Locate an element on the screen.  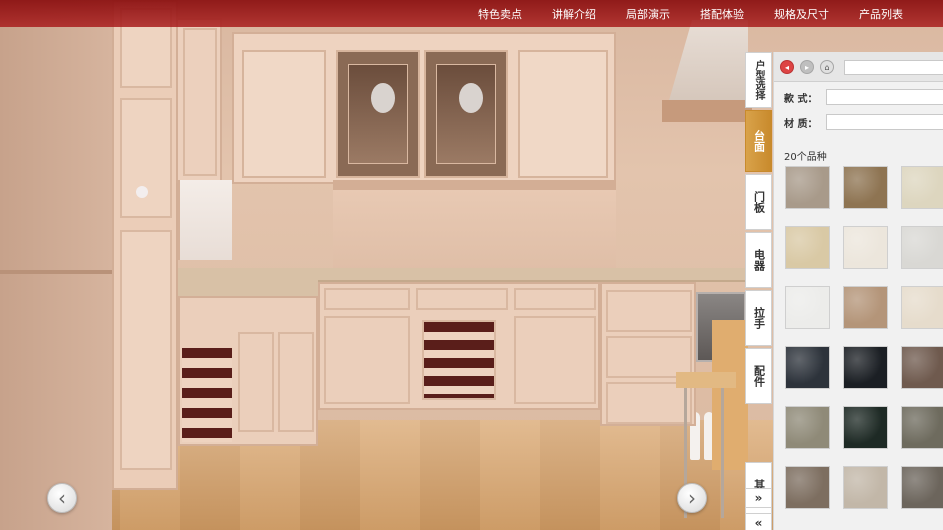
upper-wall-cabinets is located at coordinates (424, 108).